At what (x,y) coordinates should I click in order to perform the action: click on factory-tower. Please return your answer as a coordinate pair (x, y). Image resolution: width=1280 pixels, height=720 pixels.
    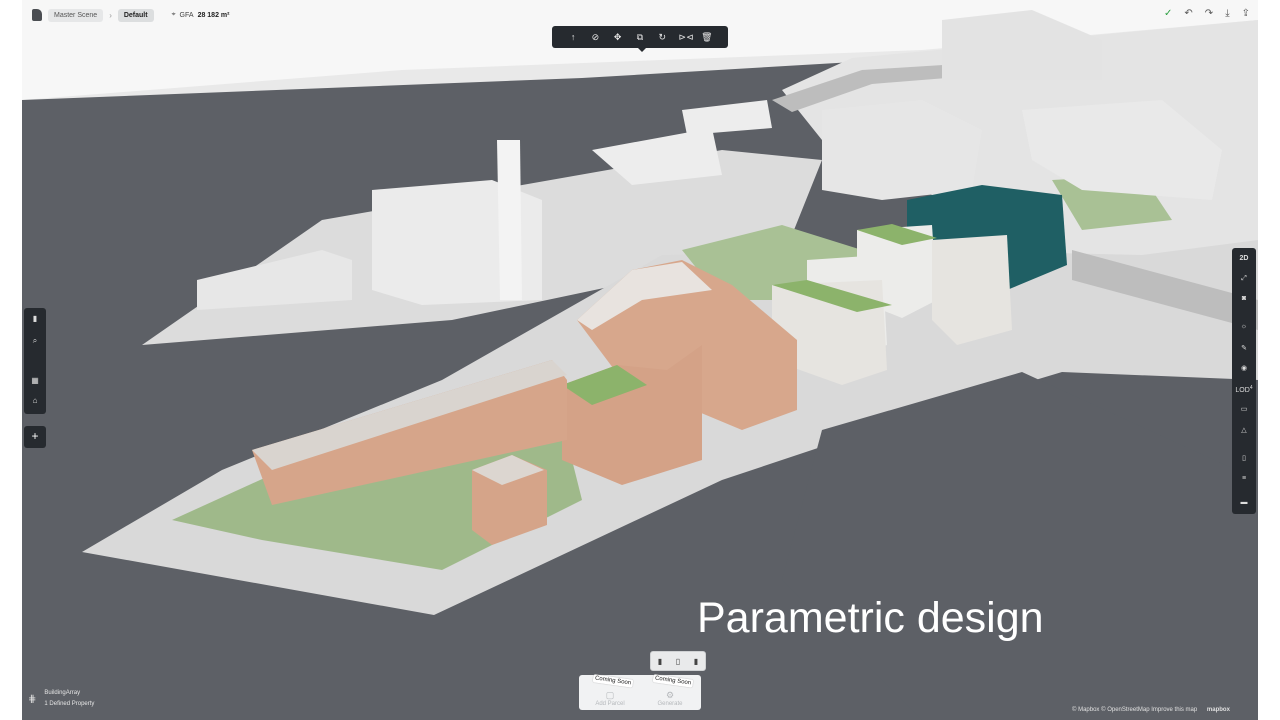
    Looking at the image, I should click on (509, 220).